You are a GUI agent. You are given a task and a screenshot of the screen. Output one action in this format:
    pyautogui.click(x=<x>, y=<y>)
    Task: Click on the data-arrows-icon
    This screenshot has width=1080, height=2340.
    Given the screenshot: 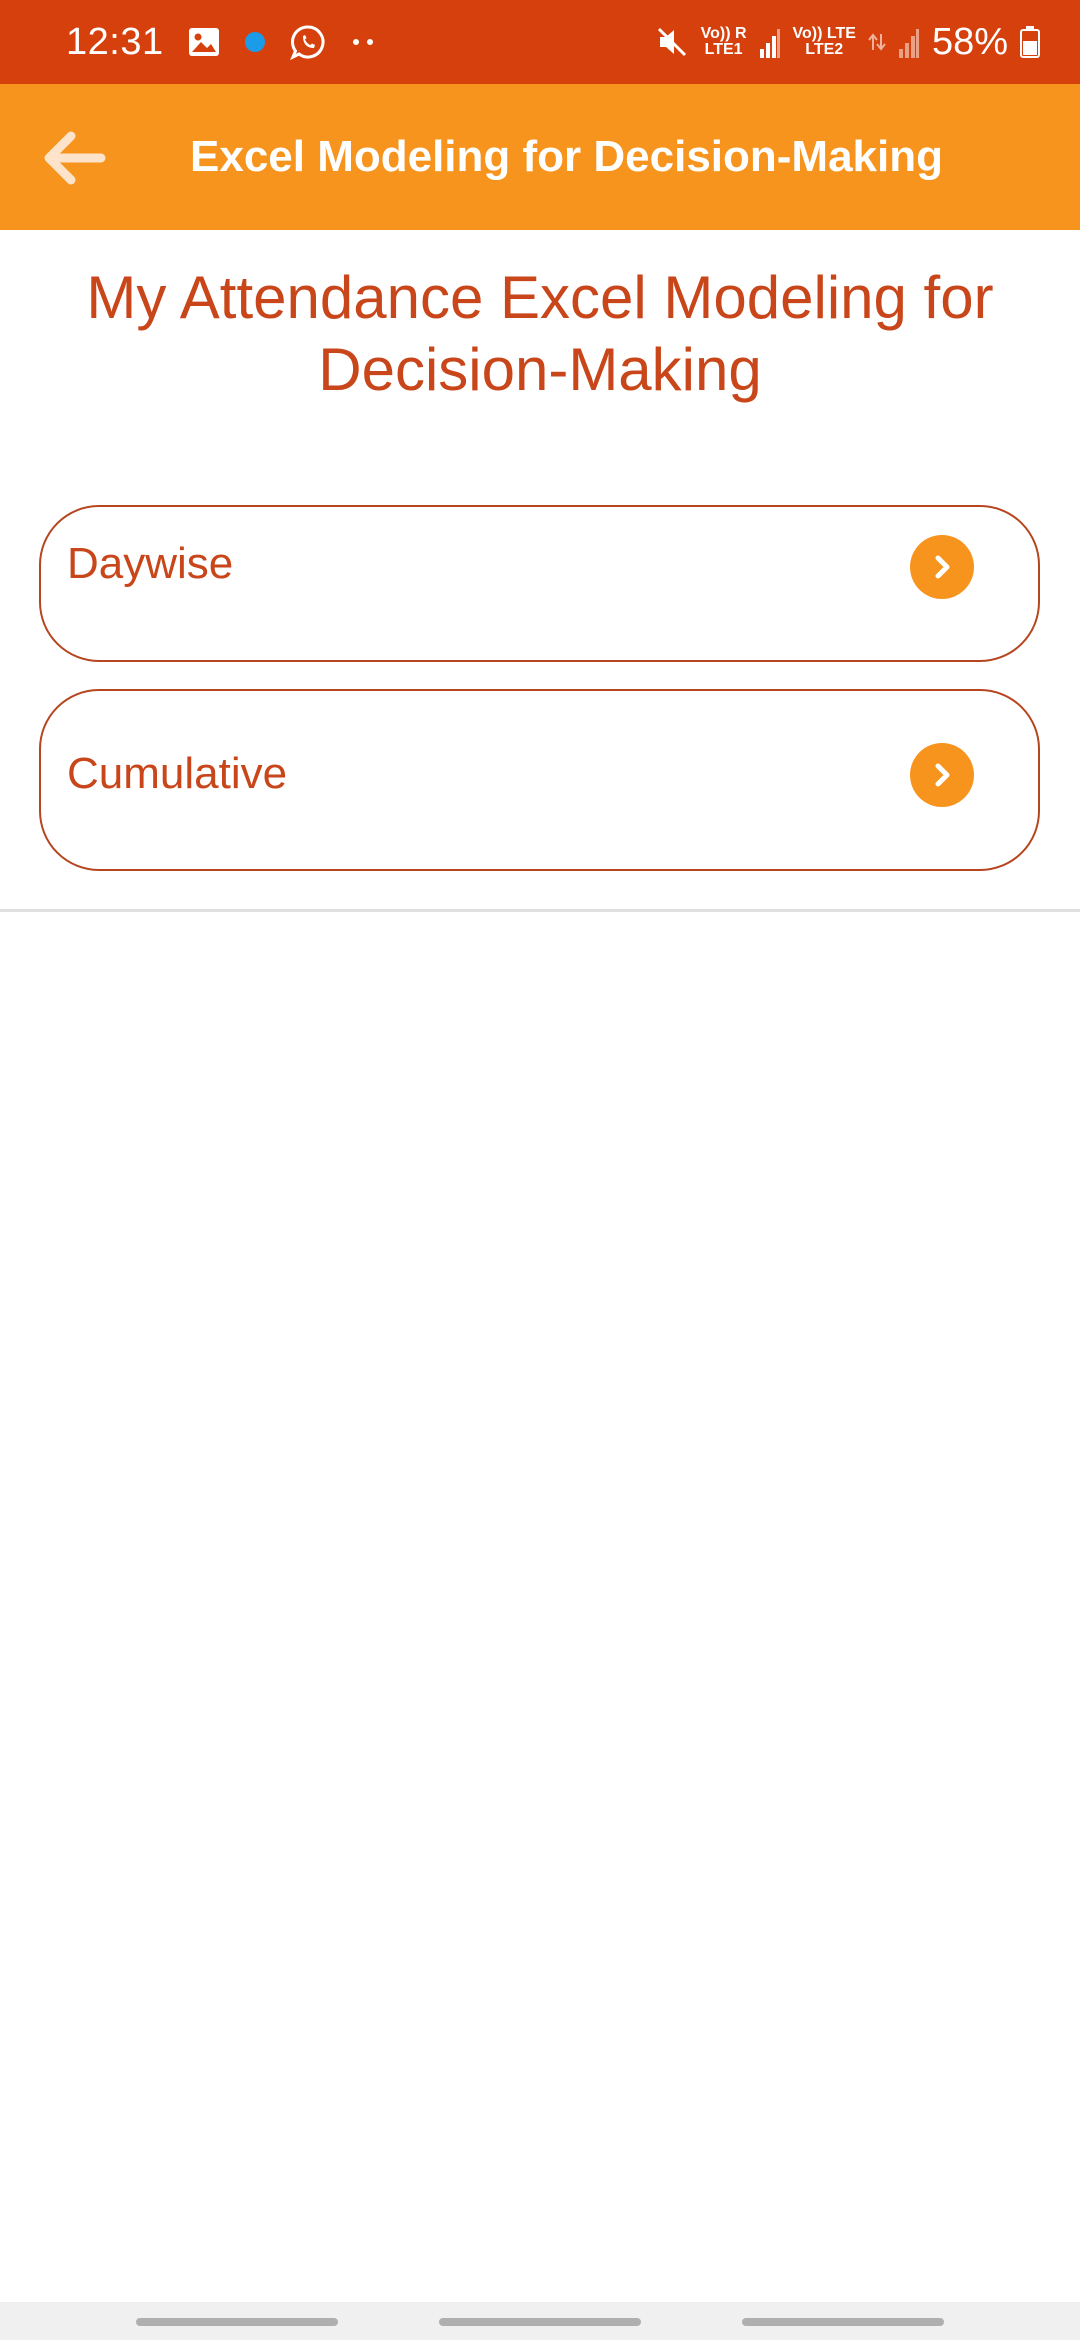 What is the action you would take?
    pyautogui.click(x=877, y=42)
    